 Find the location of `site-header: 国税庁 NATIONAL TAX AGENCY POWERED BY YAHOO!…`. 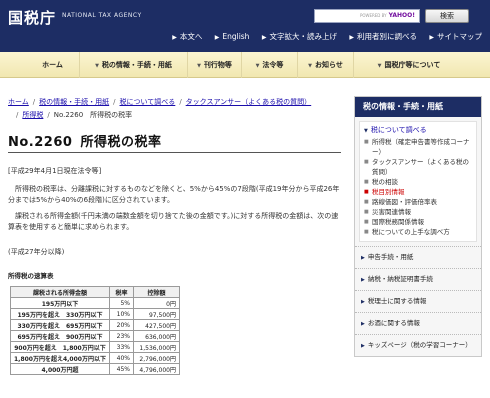

site-header: 国税庁 NATIONAL TAX AGENCY POWERED BY YAHOO!… is located at coordinates (245, 26).